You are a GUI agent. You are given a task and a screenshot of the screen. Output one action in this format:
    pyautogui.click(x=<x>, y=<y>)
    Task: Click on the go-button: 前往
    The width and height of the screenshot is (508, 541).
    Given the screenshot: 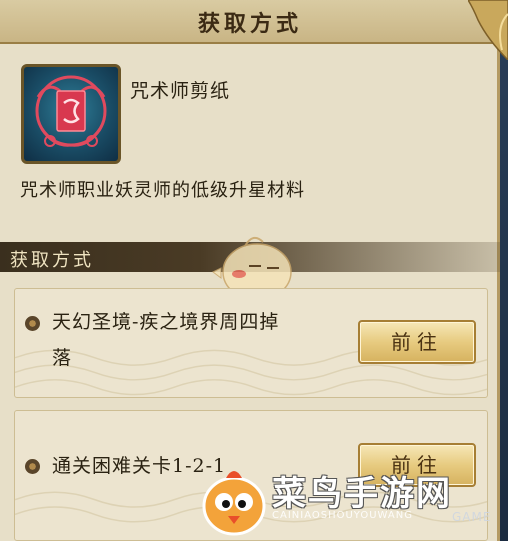 What is the action you would take?
    pyautogui.click(x=417, y=342)
    